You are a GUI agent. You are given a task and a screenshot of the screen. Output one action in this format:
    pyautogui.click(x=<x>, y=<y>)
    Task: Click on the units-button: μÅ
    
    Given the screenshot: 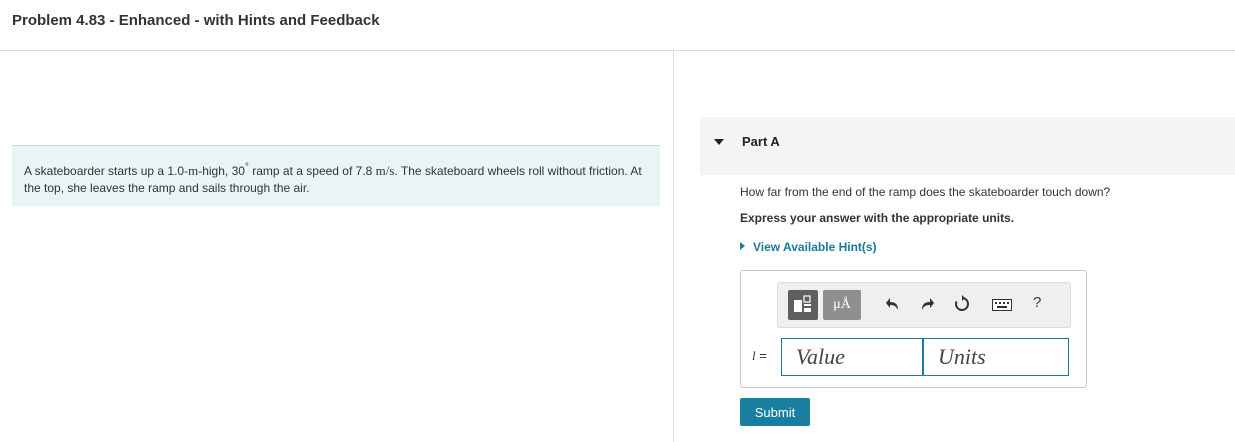 What is the action you would take?
    pyautogui.click(x=842, y=305)
    